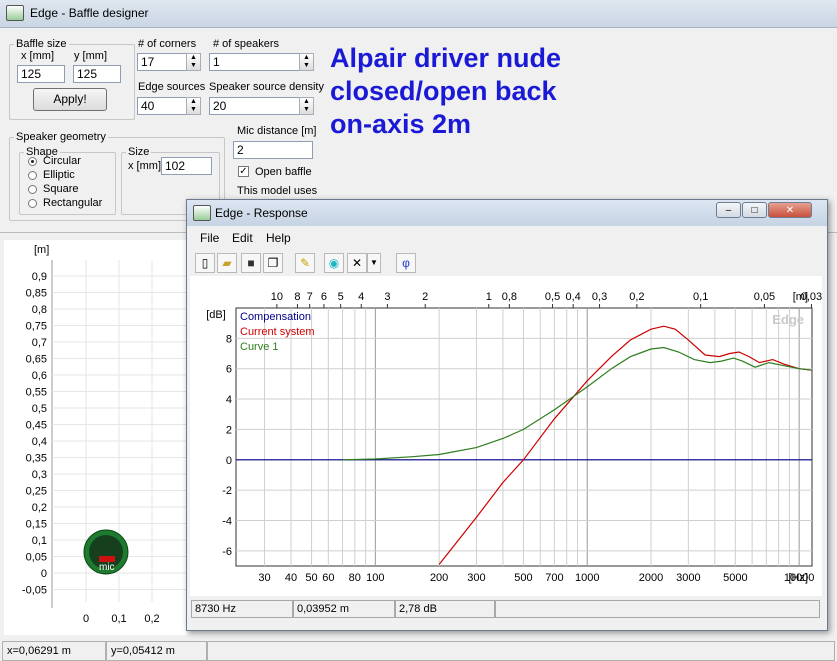  What do you see at coordinates (599, 297) in the screenshot?
I see `top-axis-label: 0,3` at bounding box center [599, 297].